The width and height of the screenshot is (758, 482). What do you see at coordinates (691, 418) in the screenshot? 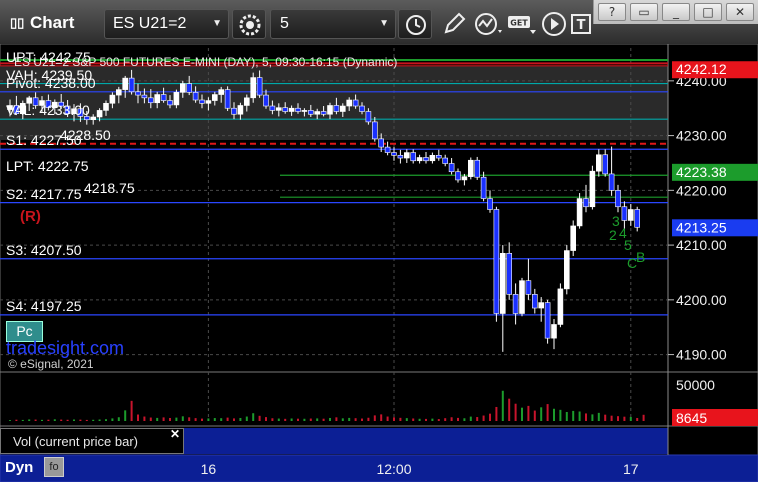
I see `volume-tag-label: 8645` at bounding box center [691, 418].